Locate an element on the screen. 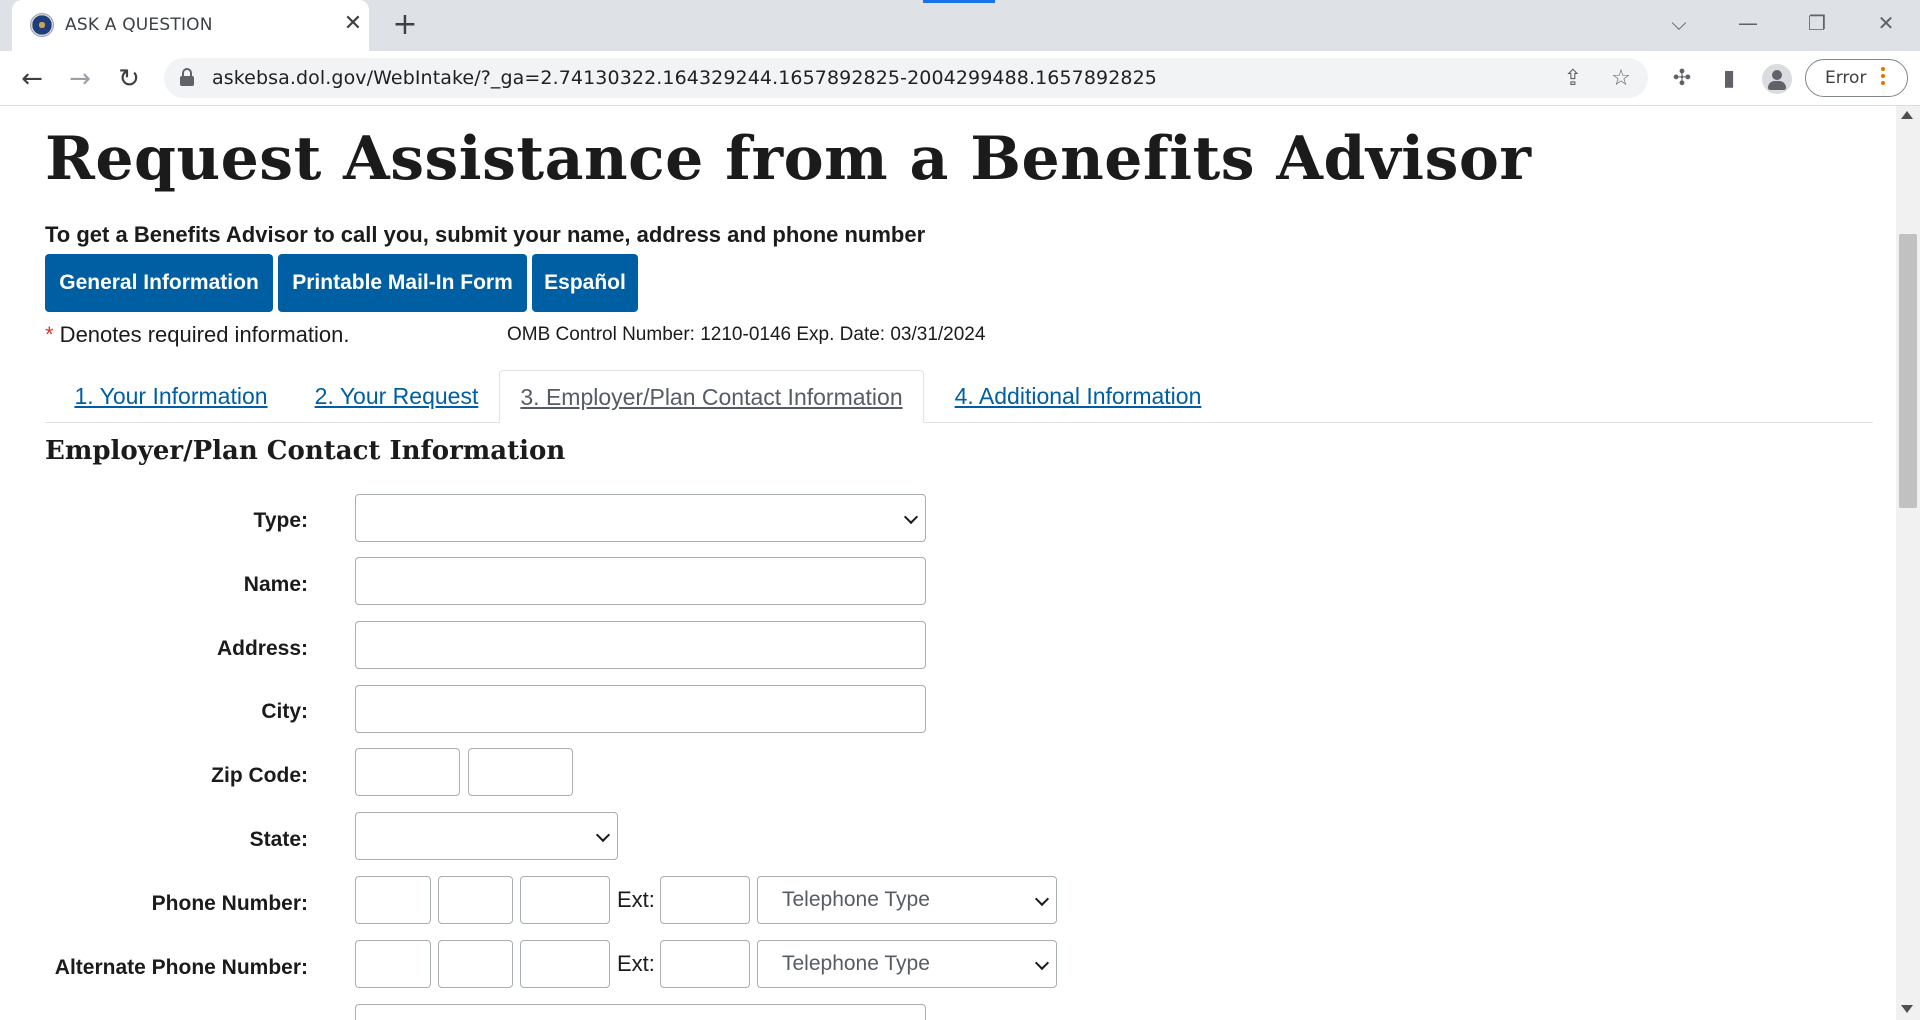 Image resolution: width=1920 pixels, height=1020 pixels. phone-prefix-input is located at coordinates (475, 900).